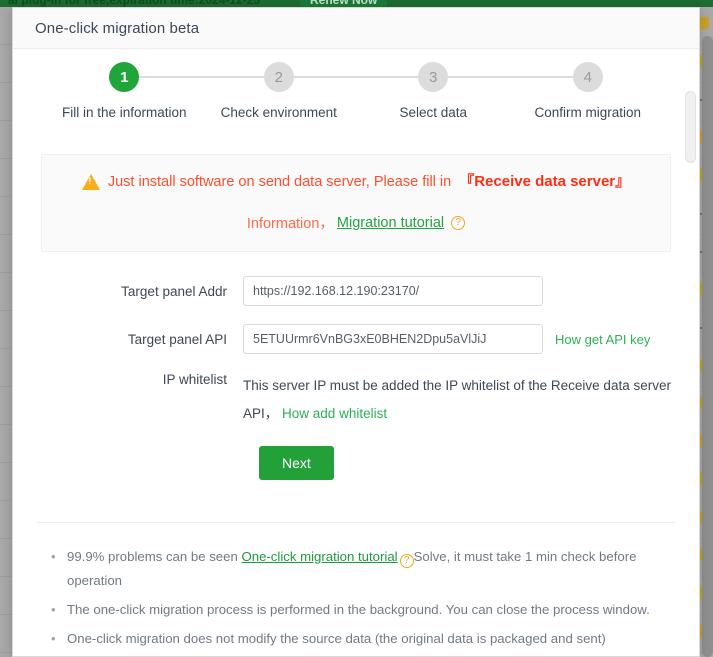 Image resolution: width=713 pixels, height=657 pixels. I want to click on step-4: 4 Confirm migration, so click(588, 91).